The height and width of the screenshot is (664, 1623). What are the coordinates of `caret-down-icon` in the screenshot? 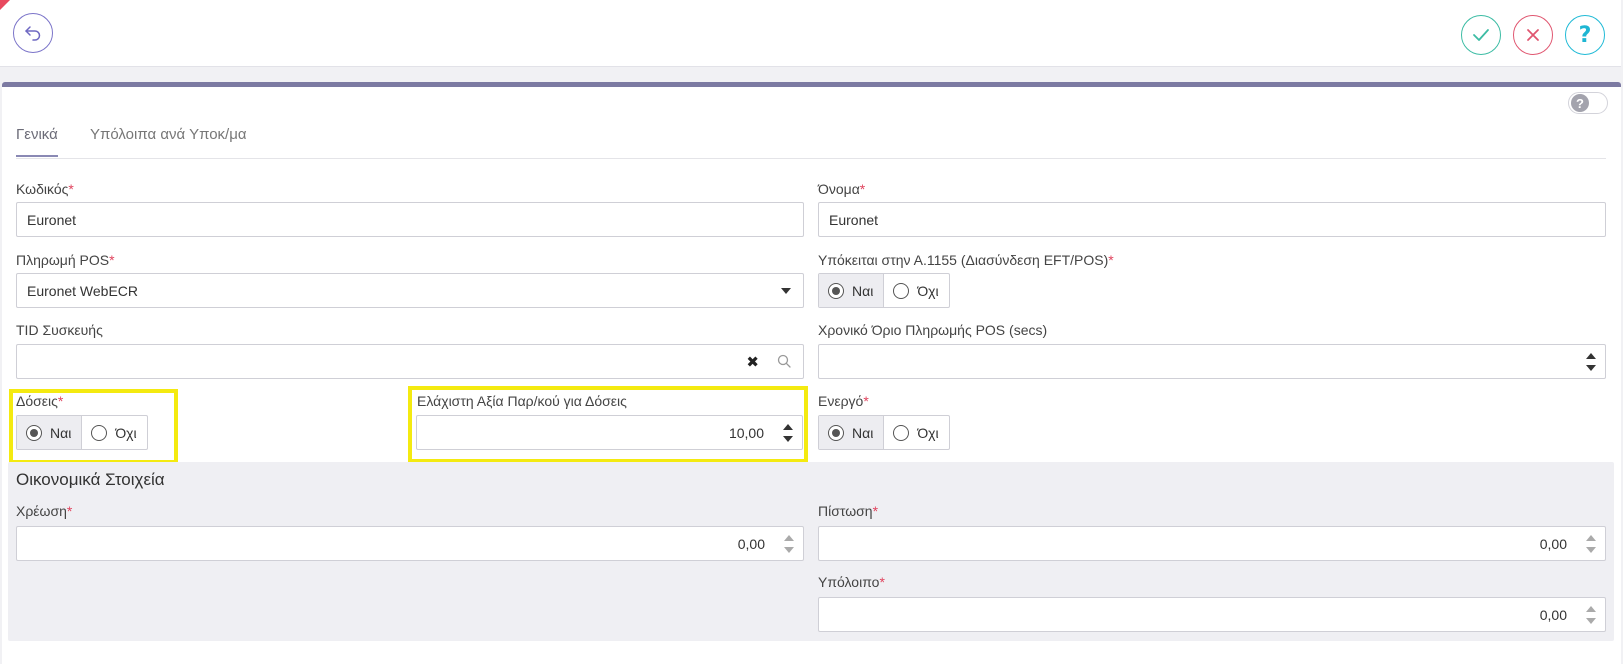 It's located at (786, 291).